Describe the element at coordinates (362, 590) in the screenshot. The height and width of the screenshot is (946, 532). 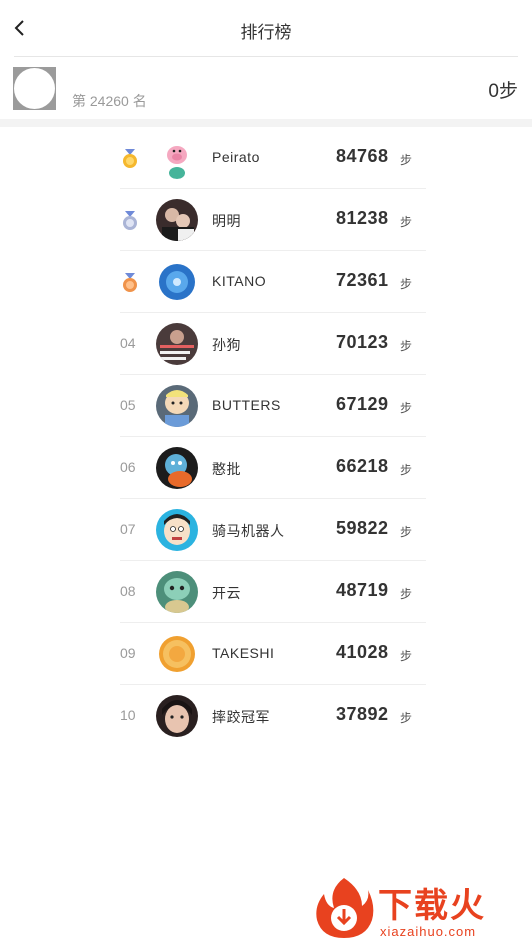
I see `step-count: 48719` at that location.